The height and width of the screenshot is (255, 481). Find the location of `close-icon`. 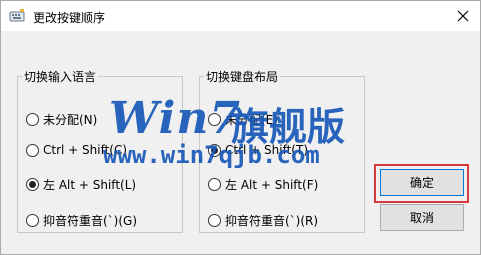

close-icon is located at coordinates (462, 16).